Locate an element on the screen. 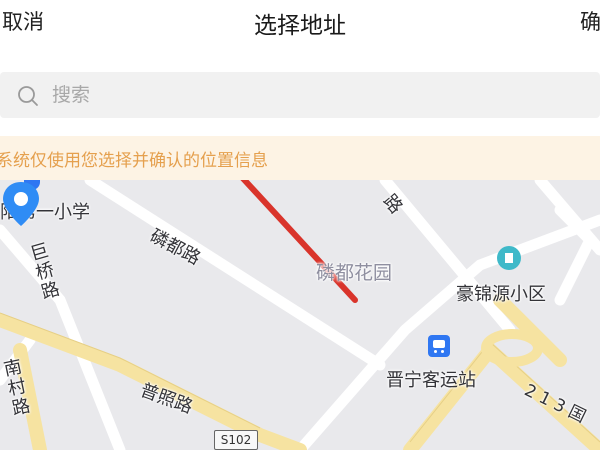  location-pin-icon is located at coordinates (21, 203).